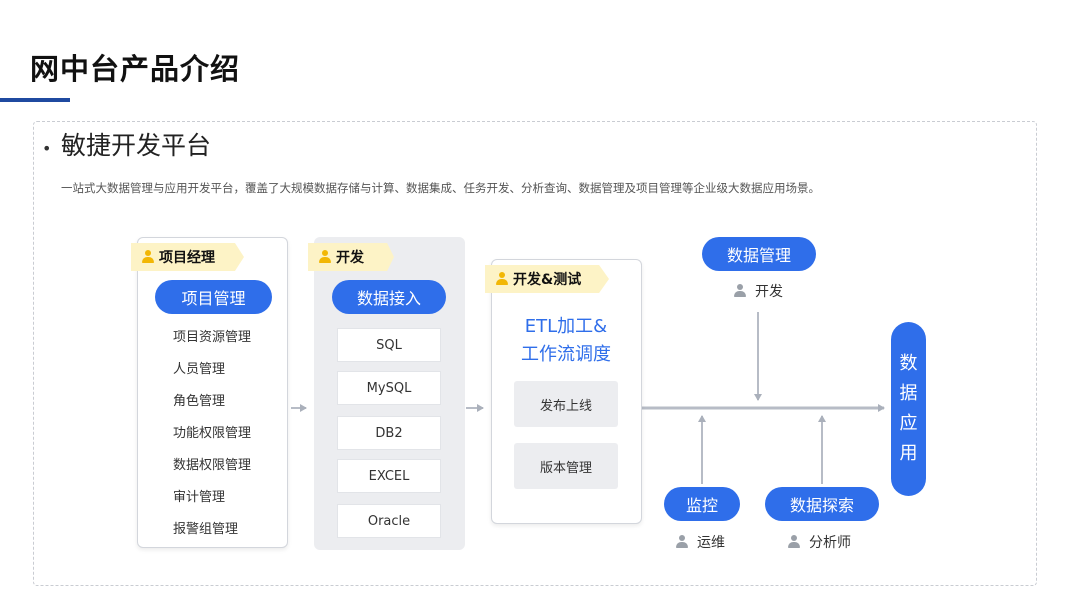 This screenshot has height=608, width=1080. What do you see at coordinates (199, 401) in the screenshot?
I see `list-item: 角色管理` at bounding box center [199, 401].